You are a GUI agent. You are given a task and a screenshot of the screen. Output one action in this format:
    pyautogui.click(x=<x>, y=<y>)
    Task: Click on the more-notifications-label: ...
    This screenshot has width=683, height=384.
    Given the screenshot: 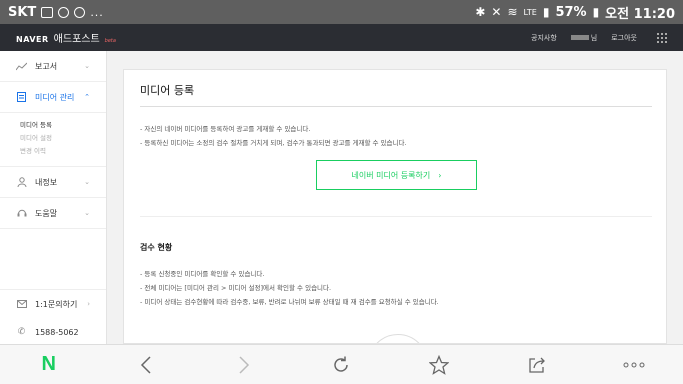 What is the action you would take?
    pyautogui.click(x=97, y=12)
    